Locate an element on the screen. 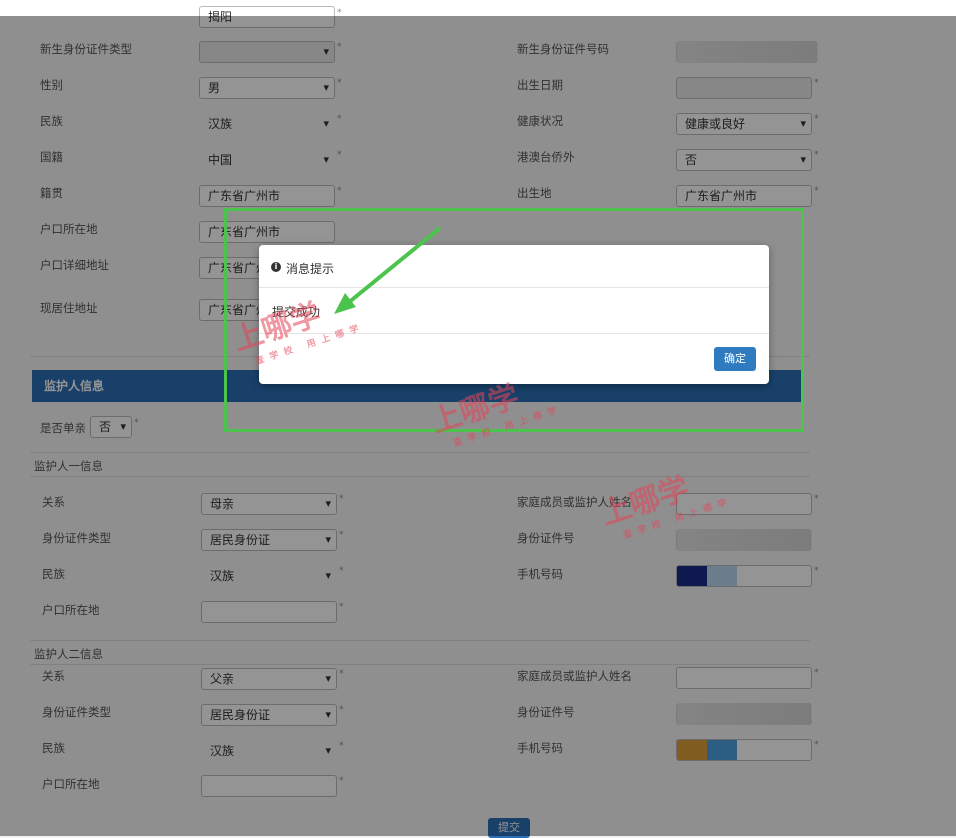  browser-top-strip is located at coordinates (478, 8).